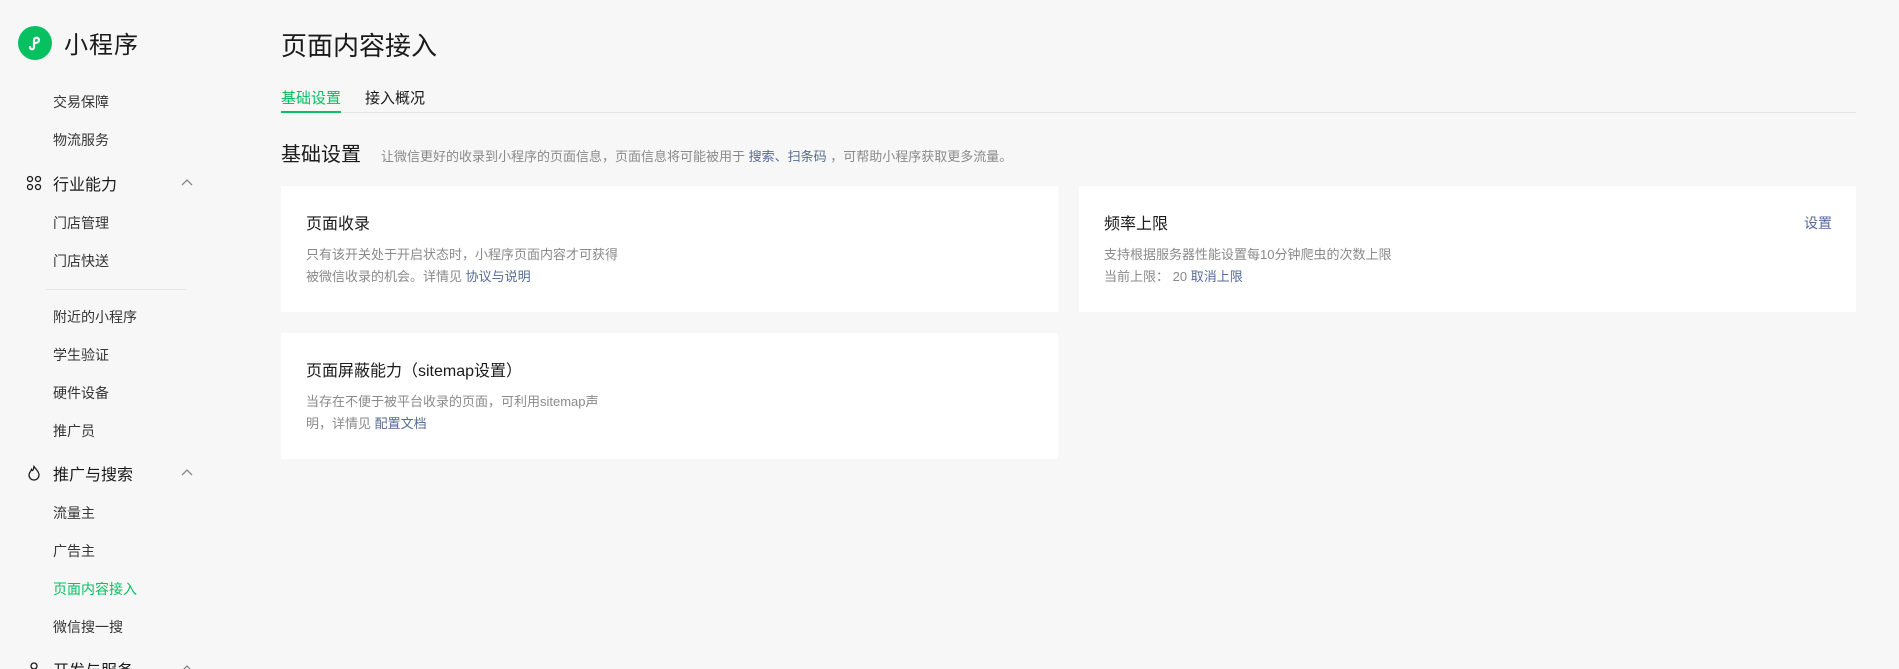 The image size is (1899, 669). Describe the element at coordinates (1068, 98) in the screenshot. I see `tab-bar: 基础设置 接入概况` at that location.